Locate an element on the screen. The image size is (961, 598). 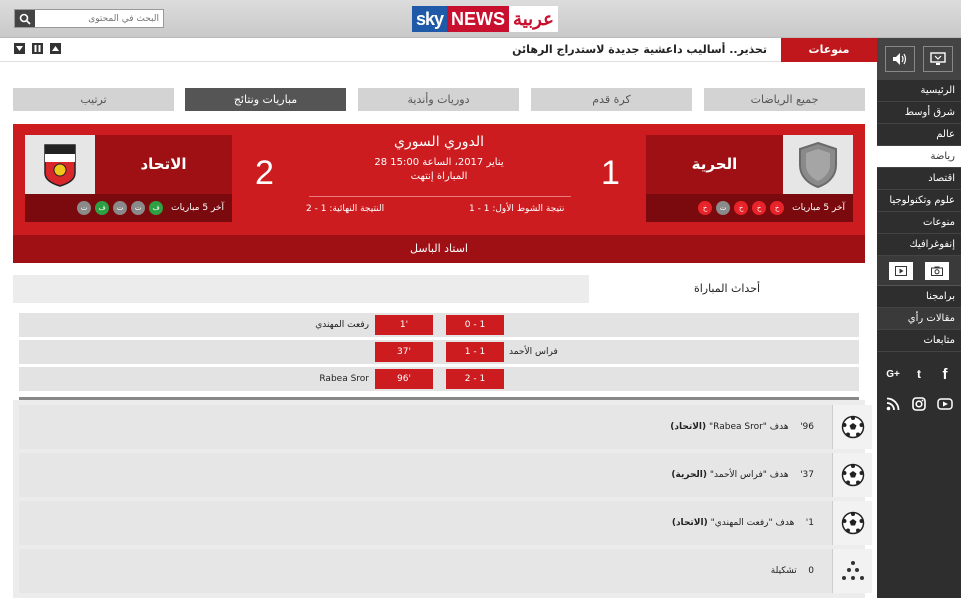
away-scorer: Rabea Sror is located at coordinates (344, 379).